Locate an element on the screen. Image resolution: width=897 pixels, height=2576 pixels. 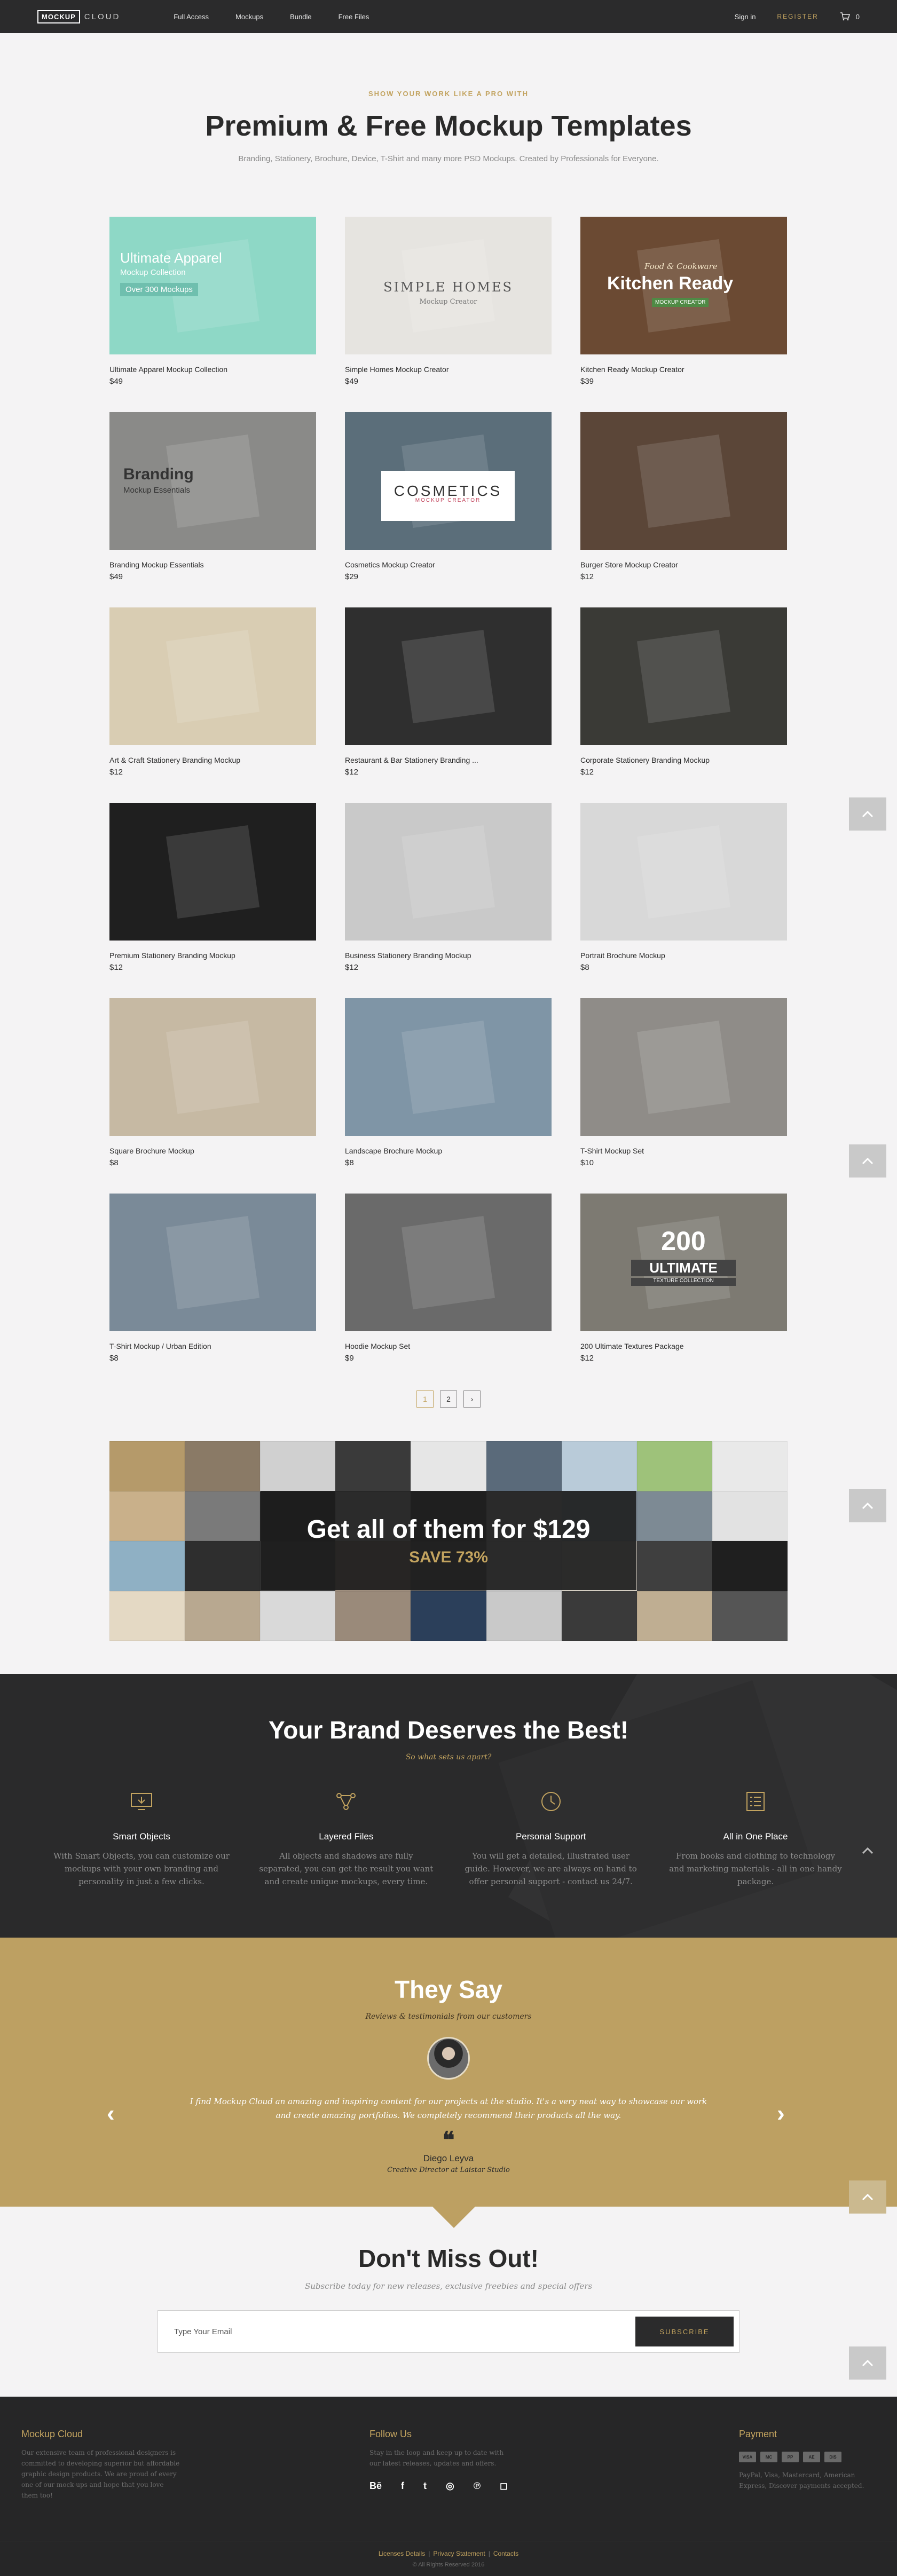
product-card: T-Shirt Mockup Set $10 is located at coordinates (683, 1088).